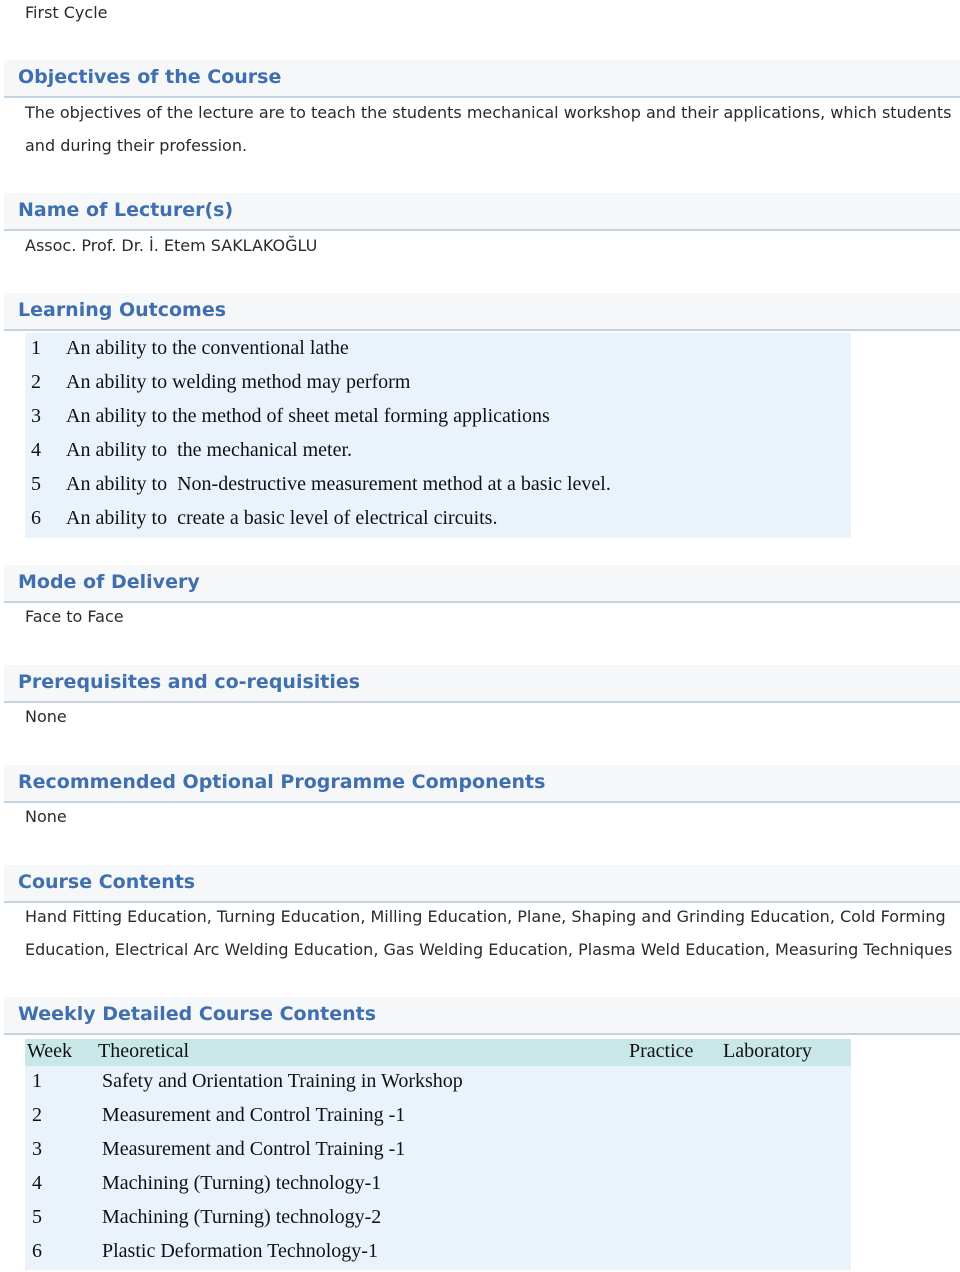 Image resolution: width=960 pixels, height=1272 pixels. Describe the element at coordinates (37, 1183) in the screenshot. I see `week-number: 4` at that location.